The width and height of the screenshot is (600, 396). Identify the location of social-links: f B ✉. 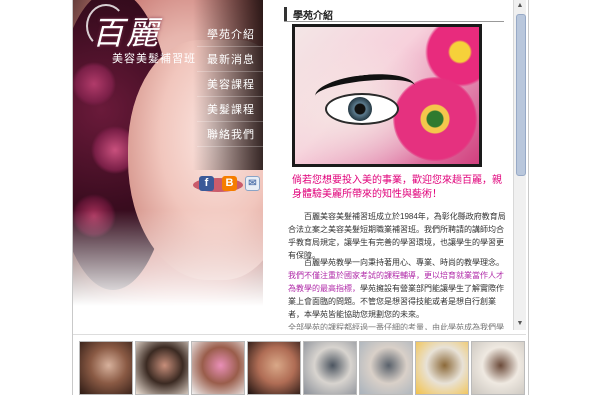
(229, 183).